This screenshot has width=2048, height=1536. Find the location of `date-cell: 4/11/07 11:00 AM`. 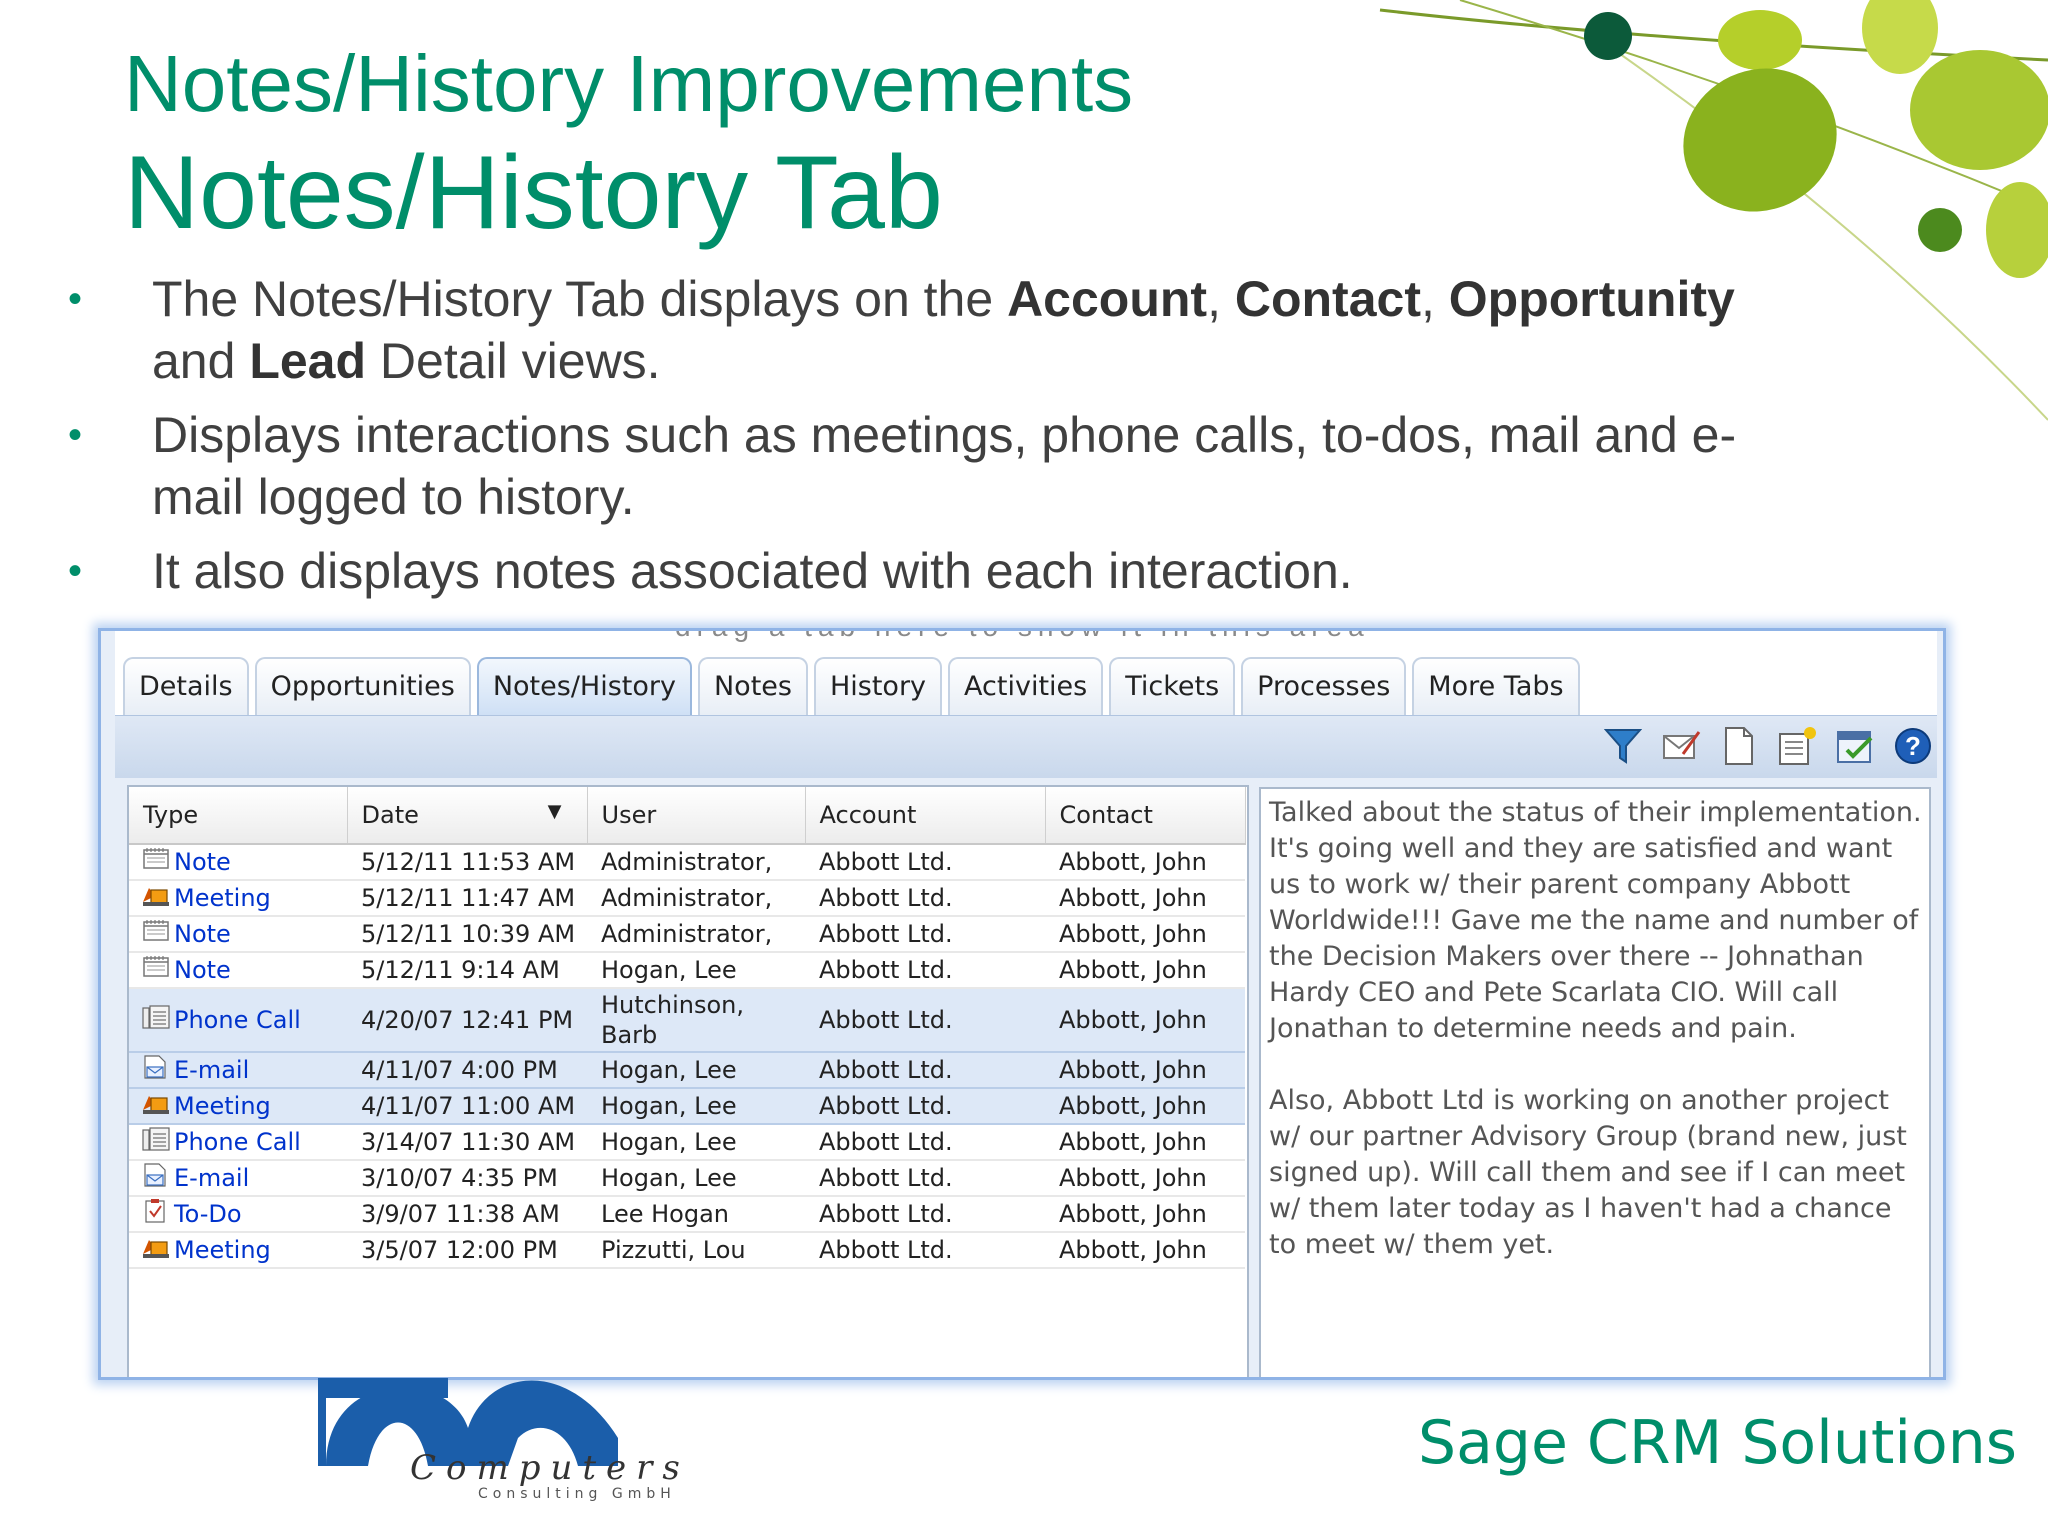

date-cell: 4/11/07 11:00 AM is located at coordinates (467, 1106).